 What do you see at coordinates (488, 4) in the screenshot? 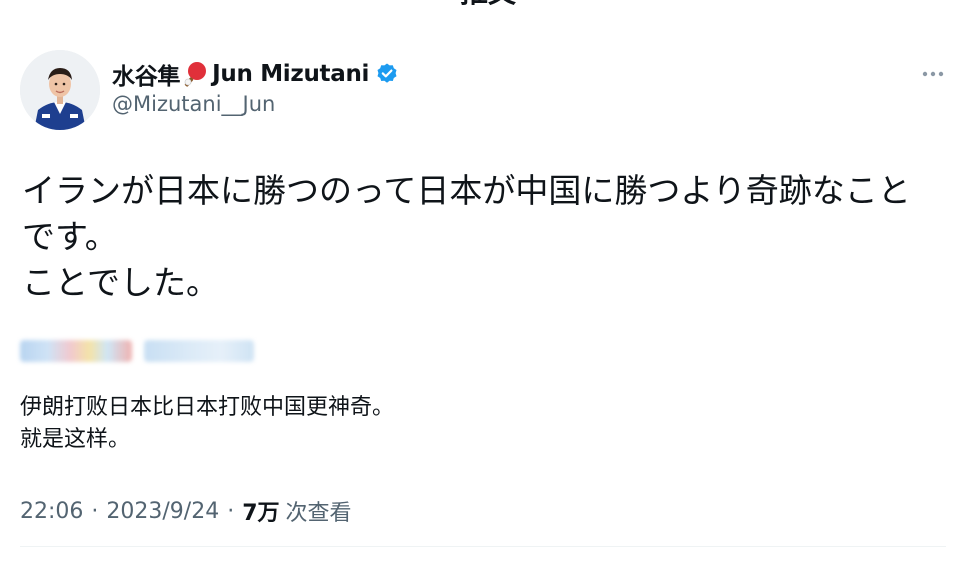
I see `top-bar-title: 推文` at bounding box center [488, 4].